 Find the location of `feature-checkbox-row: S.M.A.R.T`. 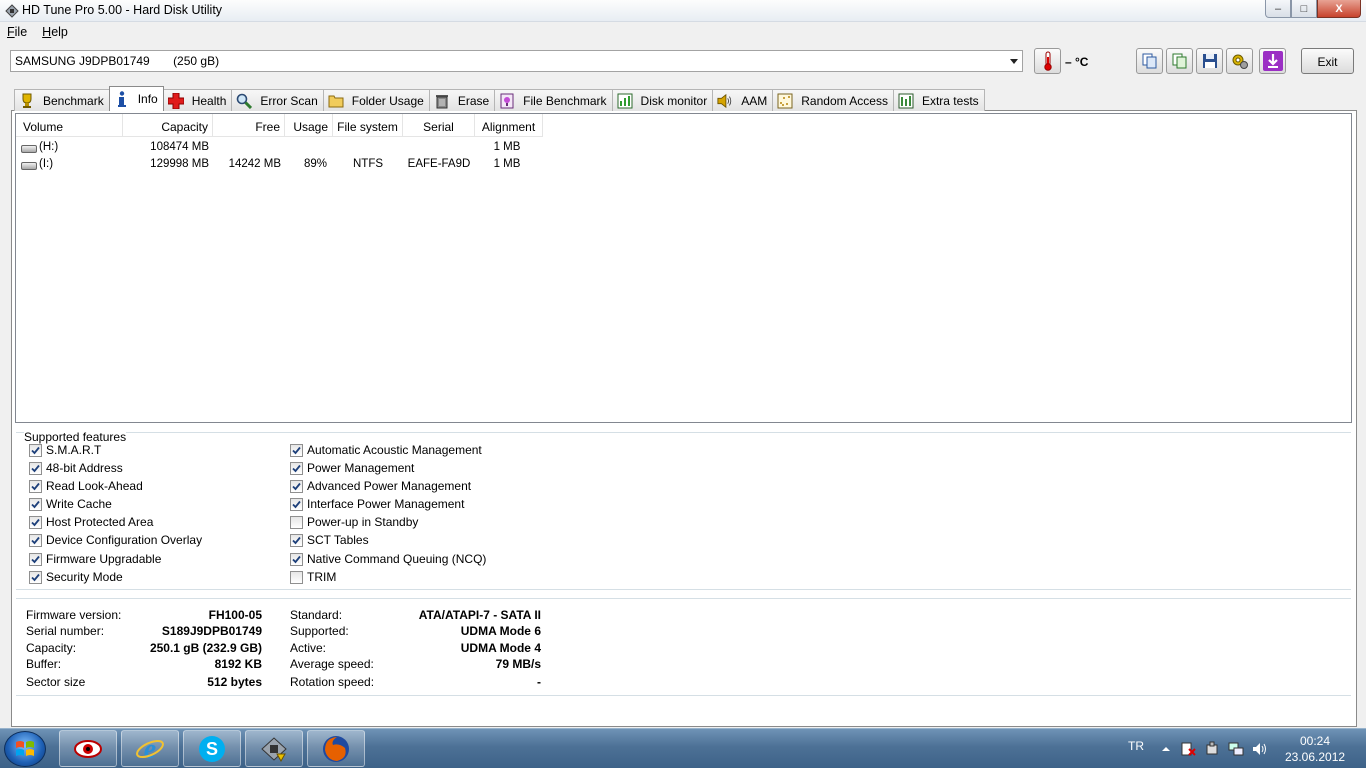

feature-checkbox-row: S.M.A.R.T is located at coordinates (65, 450).